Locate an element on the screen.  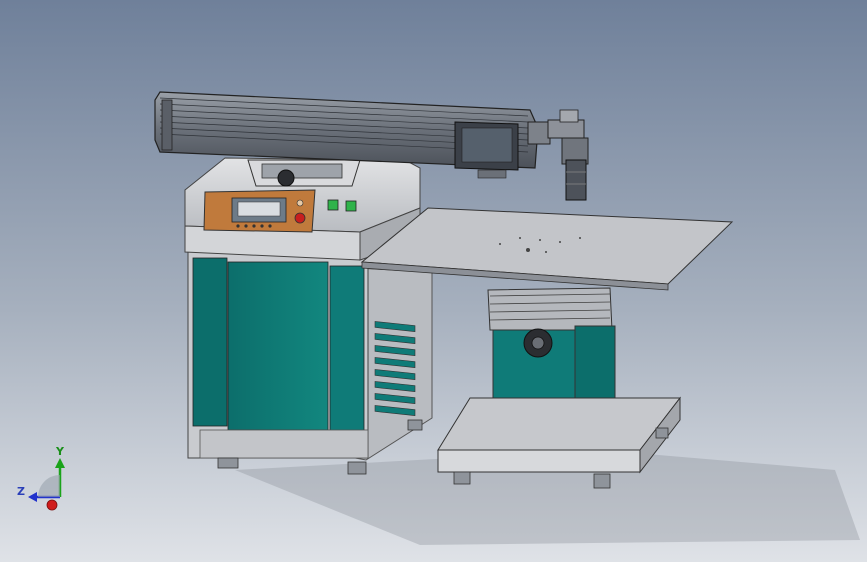
emergency-stop-button is located at coordinates (300, 218).